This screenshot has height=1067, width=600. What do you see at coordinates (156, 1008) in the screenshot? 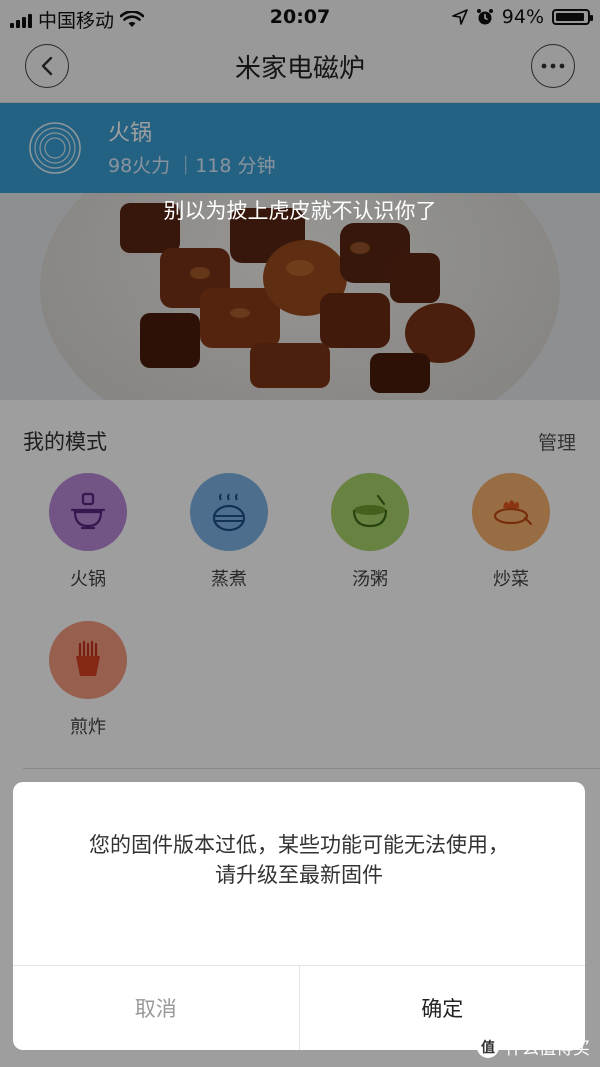
I see `cancel-button: 取消` at bounding box center [156, 1008].